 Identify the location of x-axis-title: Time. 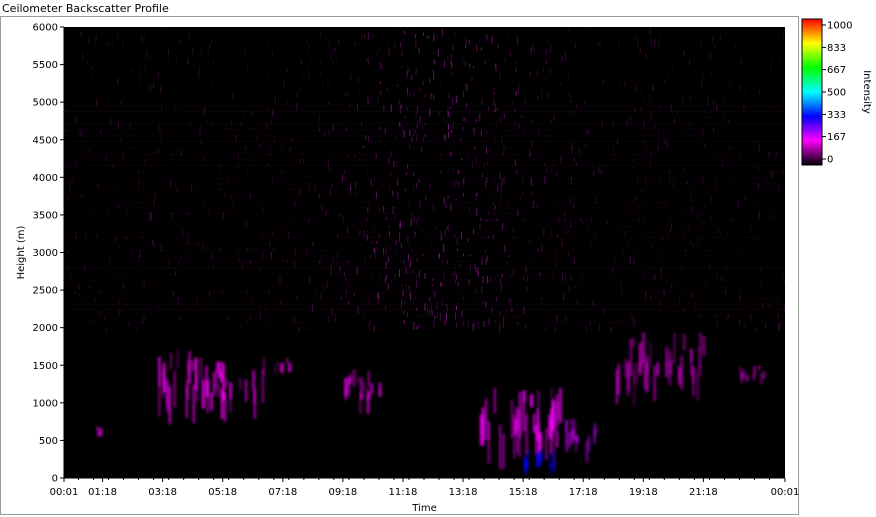
(423, 508).